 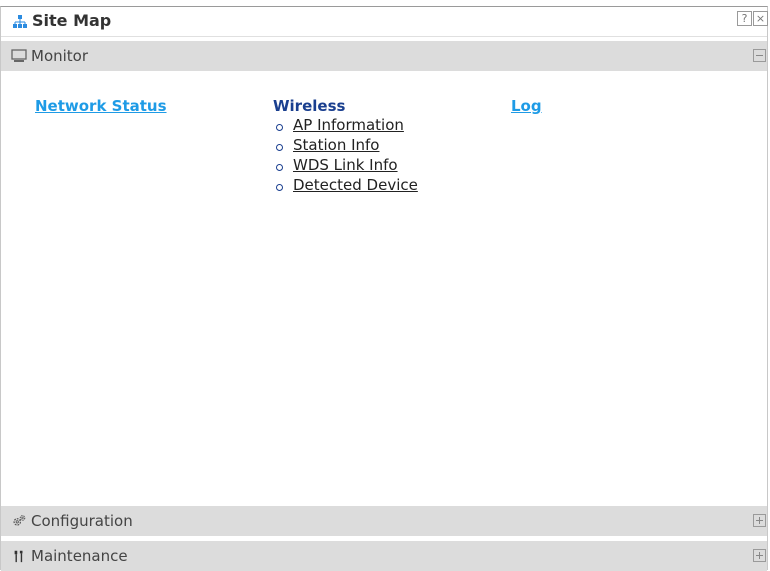 What do you see at coordinates (19, 520) in the screenshot?
I see `gear-icon` at bounding box center [19, 520].